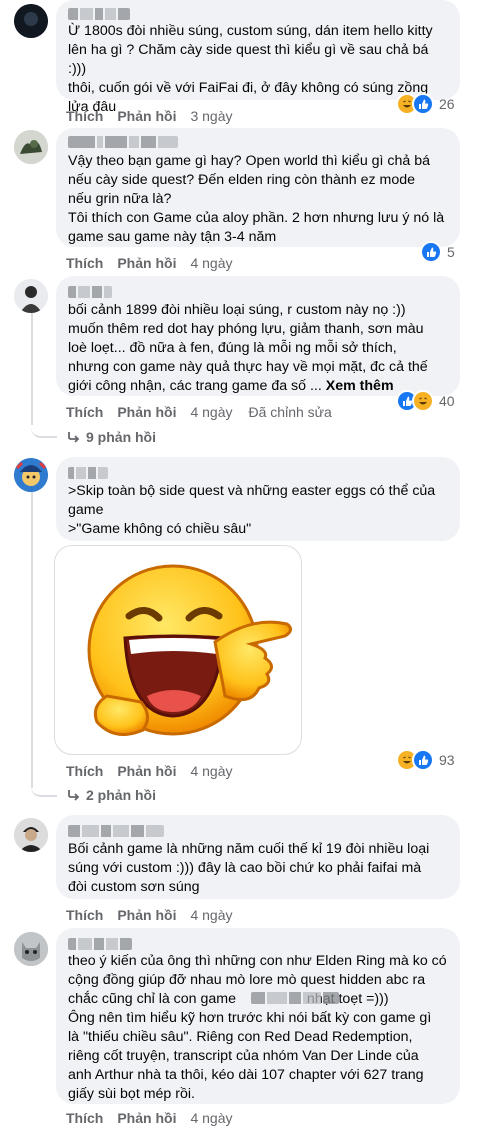 The width and height of the screenshot is (498, 1131). What do you see at coordinates (211, 116) in the screenshot?
I see `timestamp: 3 ngày` at bounding box center [211, 116].